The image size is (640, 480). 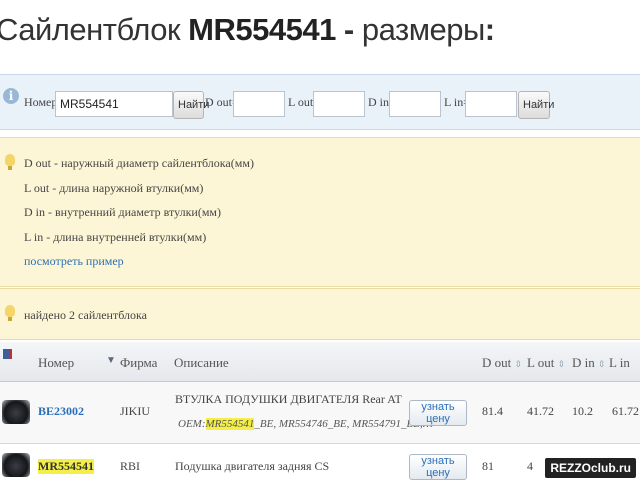 I want to click on column-d-in: D in ⇳, so click(x=589, y=363).